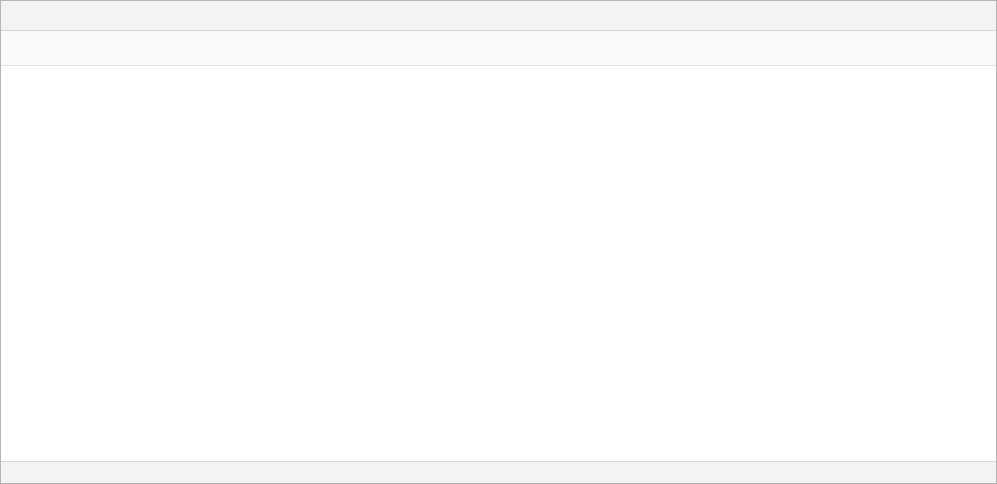  Describe the element at coordinates (498, 16) in the screenshot. I see `title-bar` at that location.